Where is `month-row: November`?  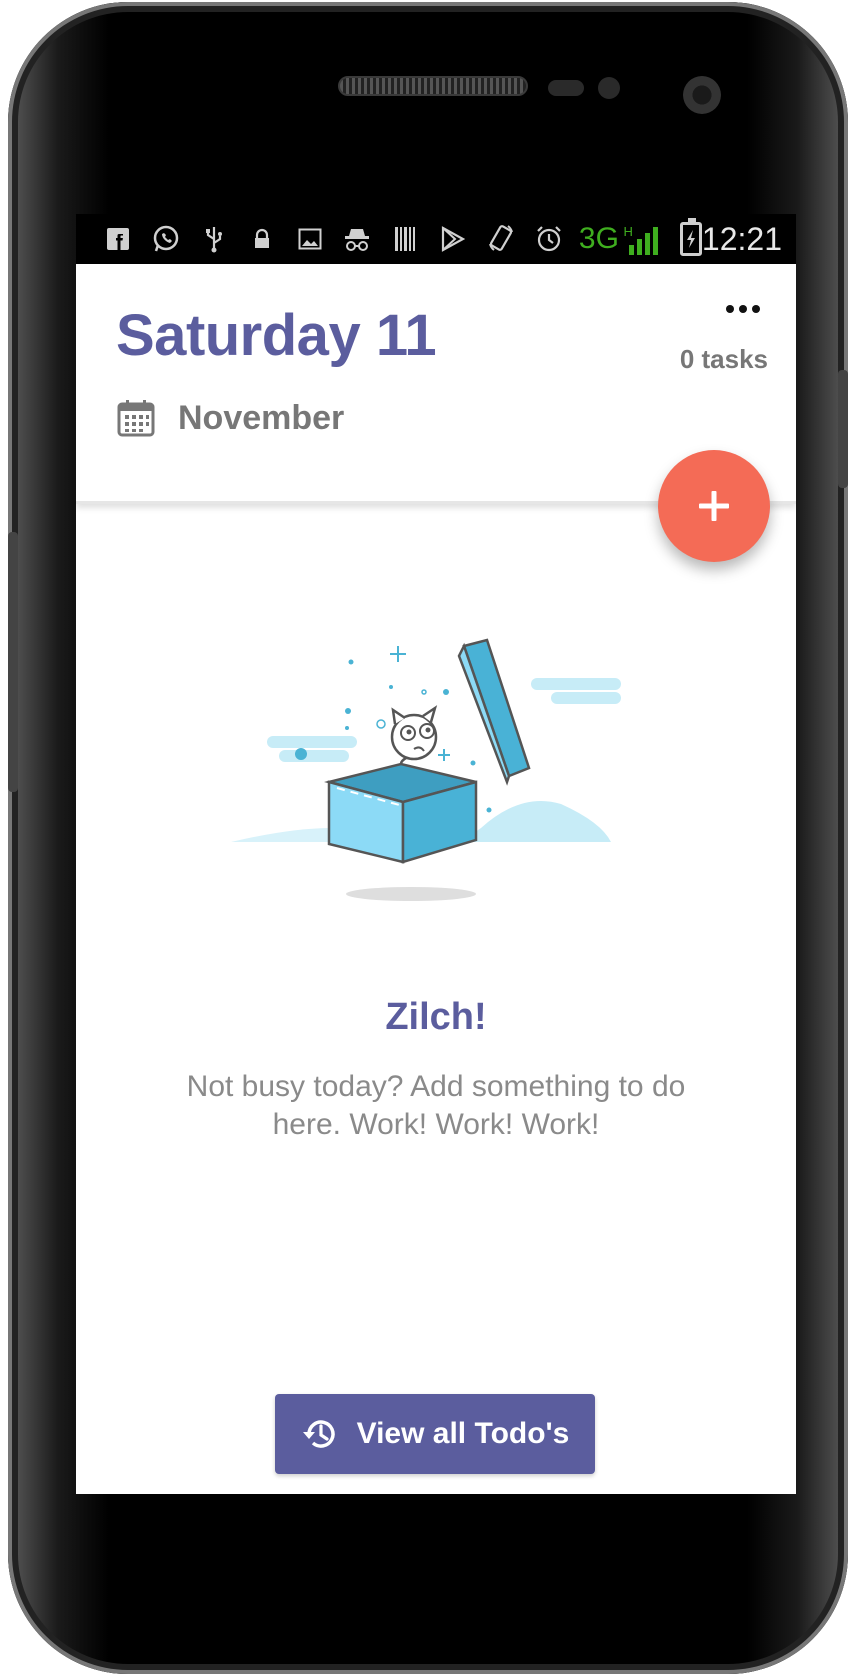
month-row: November is located at coordinates (230, 418).